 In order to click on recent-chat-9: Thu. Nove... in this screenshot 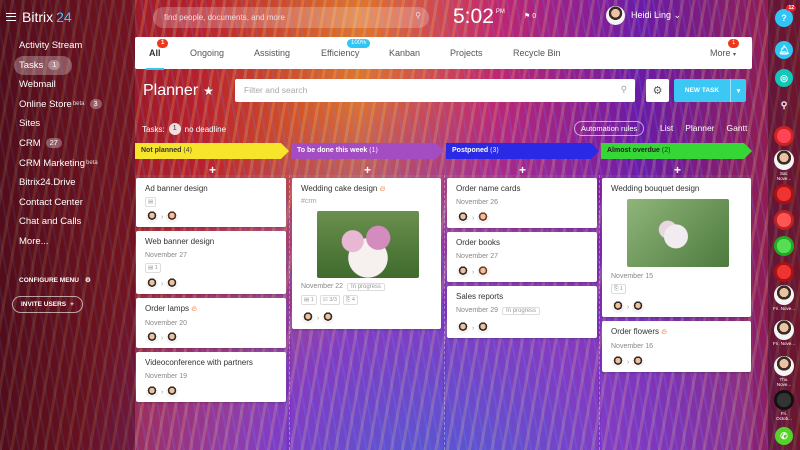, I will do `click(784, 371)`.